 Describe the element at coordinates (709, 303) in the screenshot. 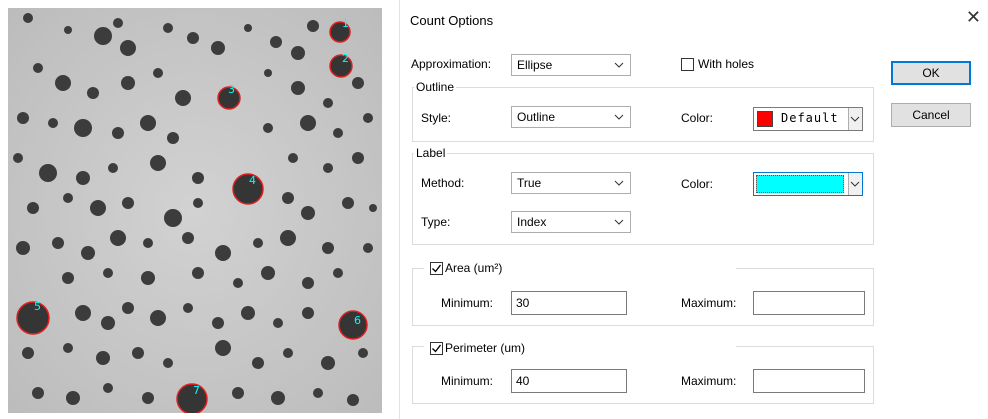

I see `area-maximum-label: Maximum:` at that location.